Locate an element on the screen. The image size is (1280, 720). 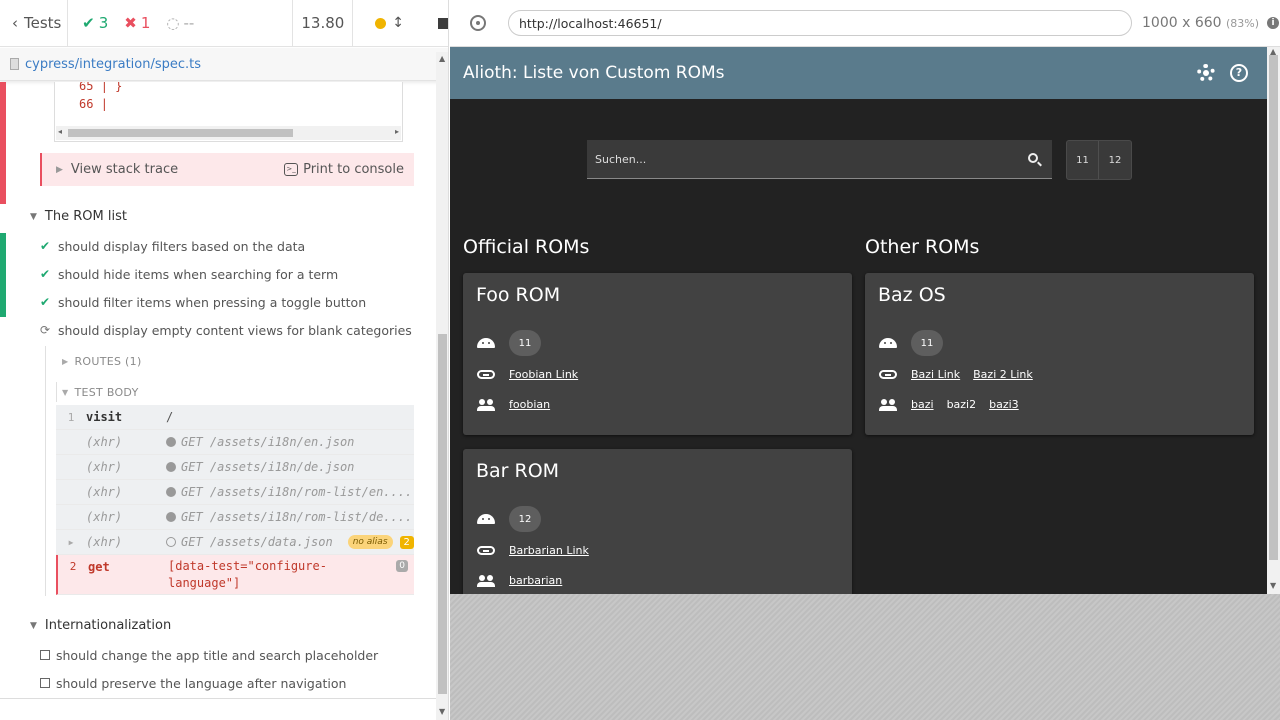
maintainer-link: foobian is located at coordinates (529, 404).